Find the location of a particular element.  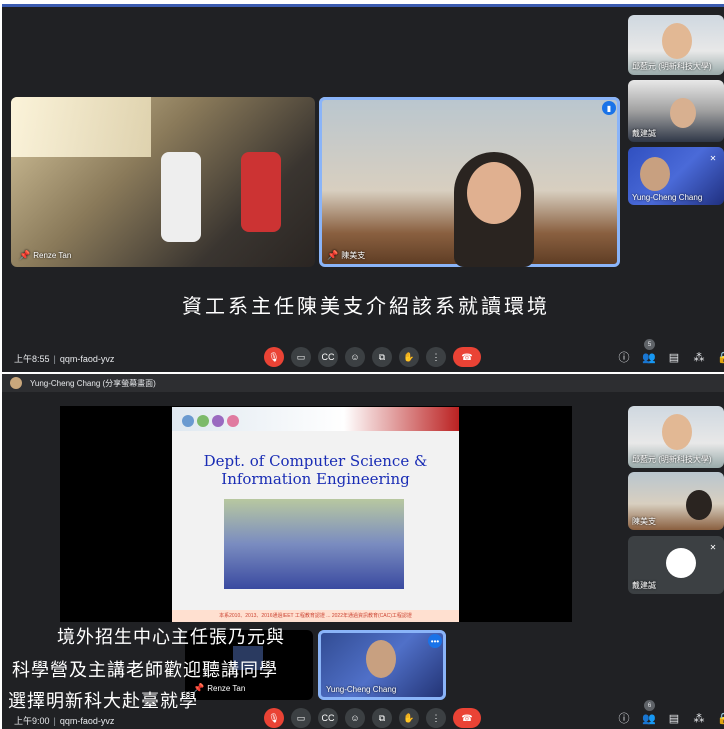

side-tile-2: 戴建誠 is located at coordinates (676, 111).